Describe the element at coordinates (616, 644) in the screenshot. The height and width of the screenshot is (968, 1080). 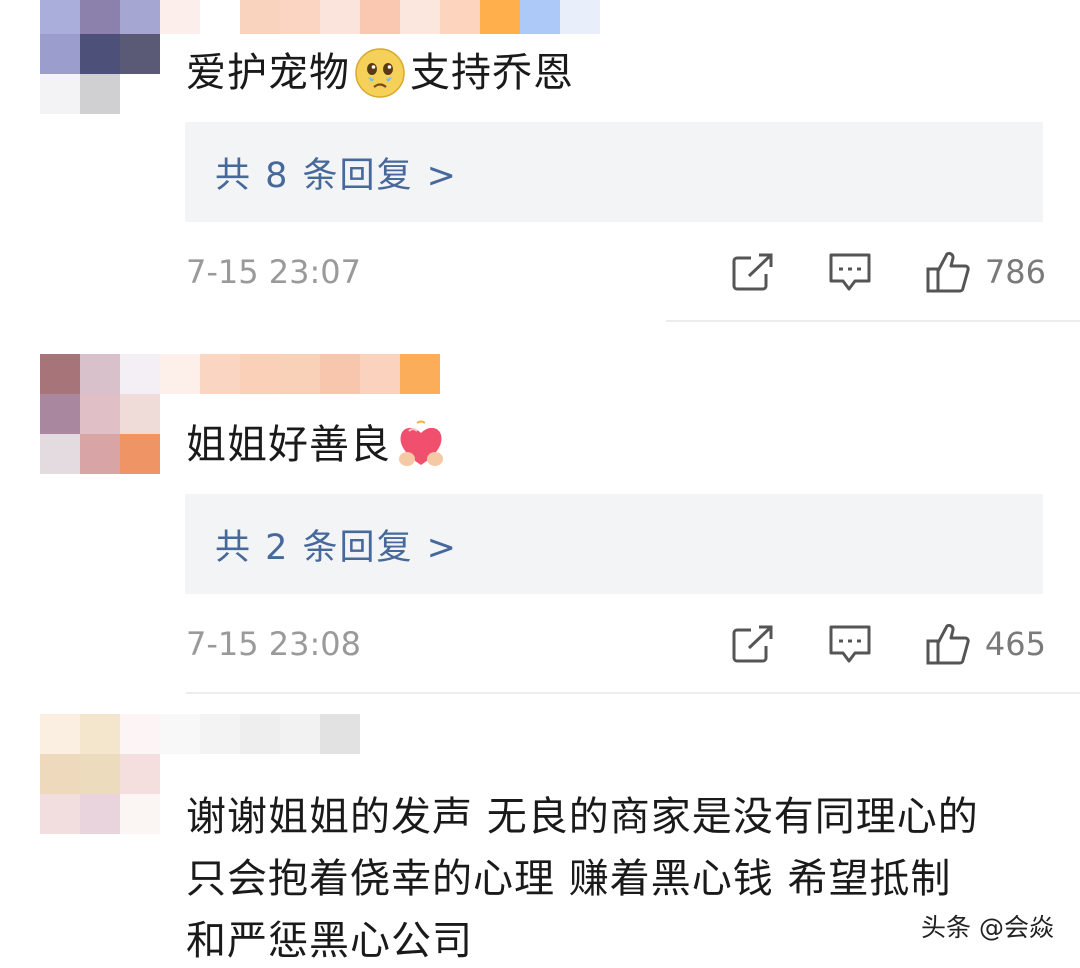
I see `comment-meta: 7-15 23:08 465` at that location.